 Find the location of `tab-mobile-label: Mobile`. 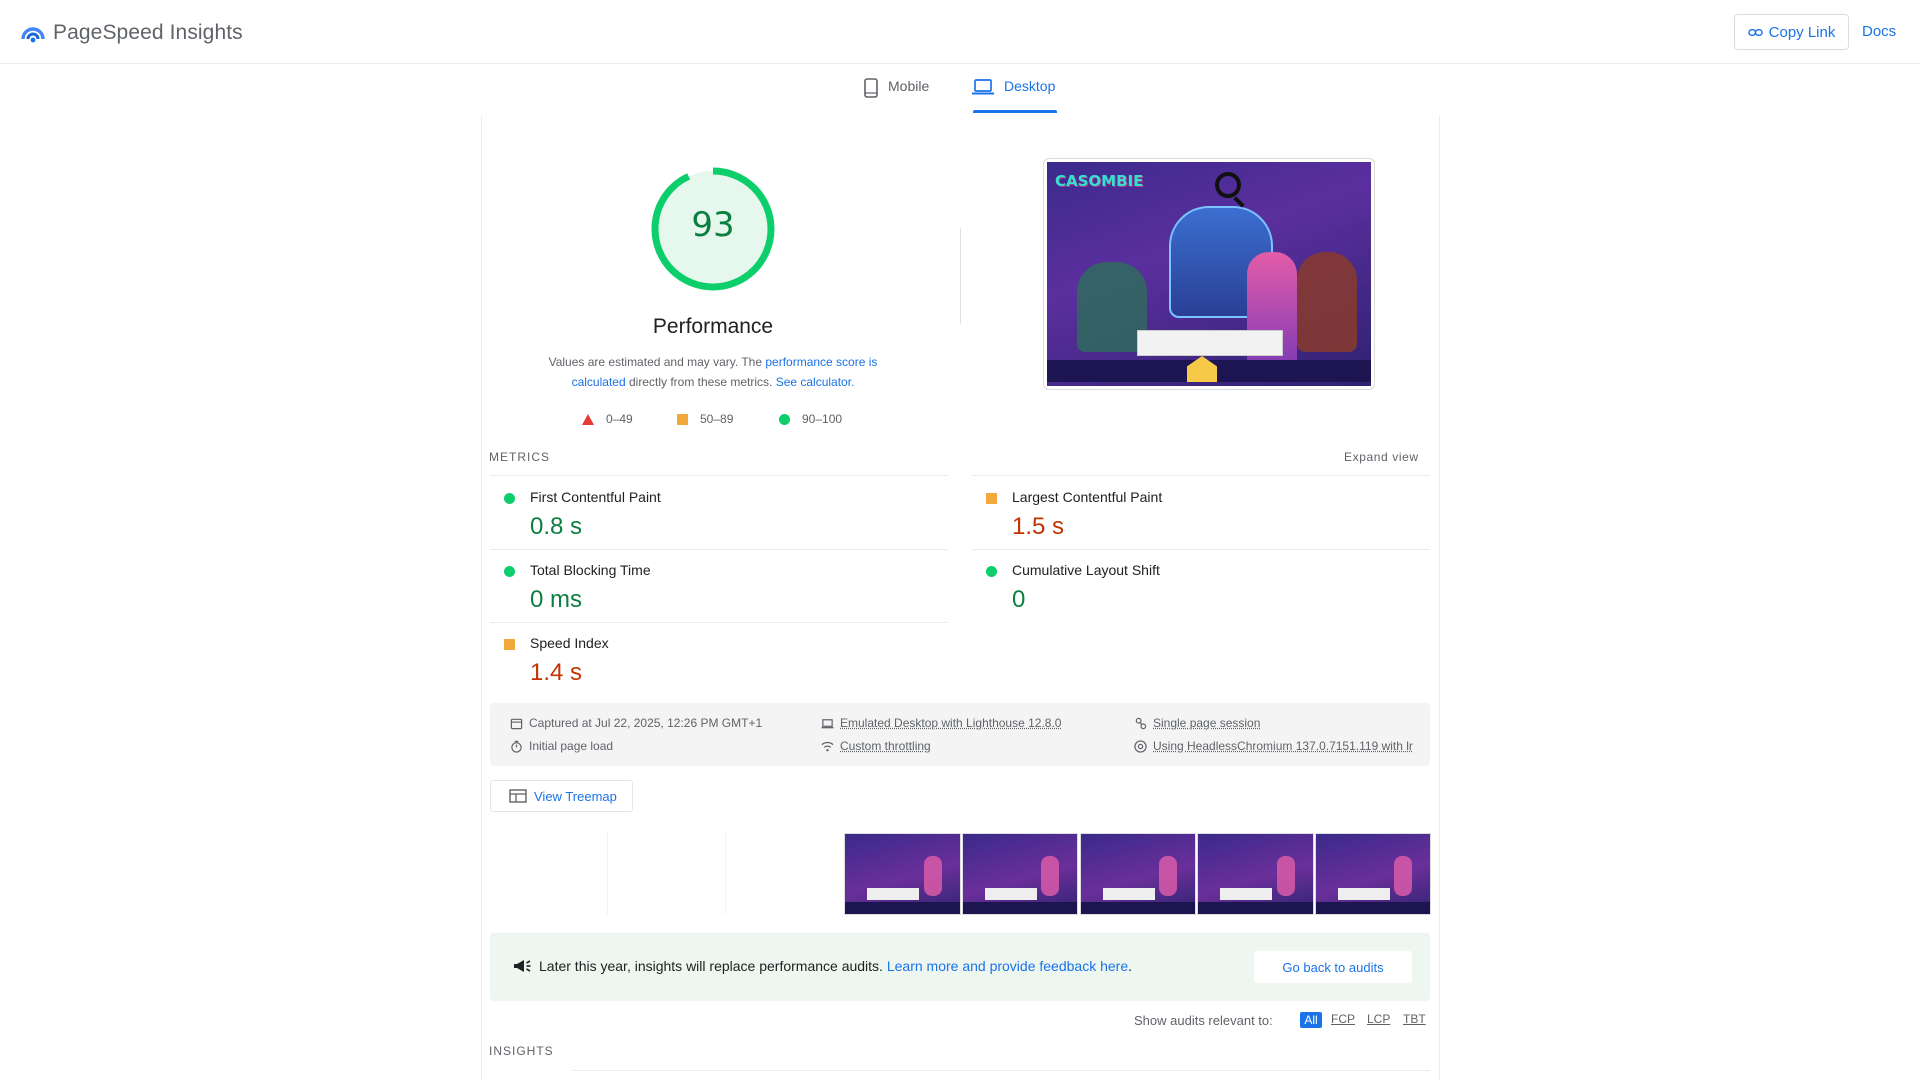

tab-mobile-label: Mobile is located at coordinates (909, 86).